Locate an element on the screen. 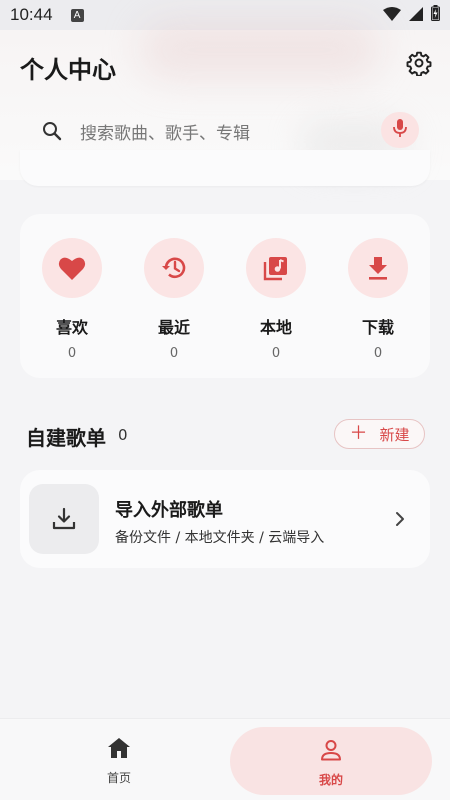 The width and height of the screenshot is (450, 800). voice-search-button is located at coordinates (400, 130).